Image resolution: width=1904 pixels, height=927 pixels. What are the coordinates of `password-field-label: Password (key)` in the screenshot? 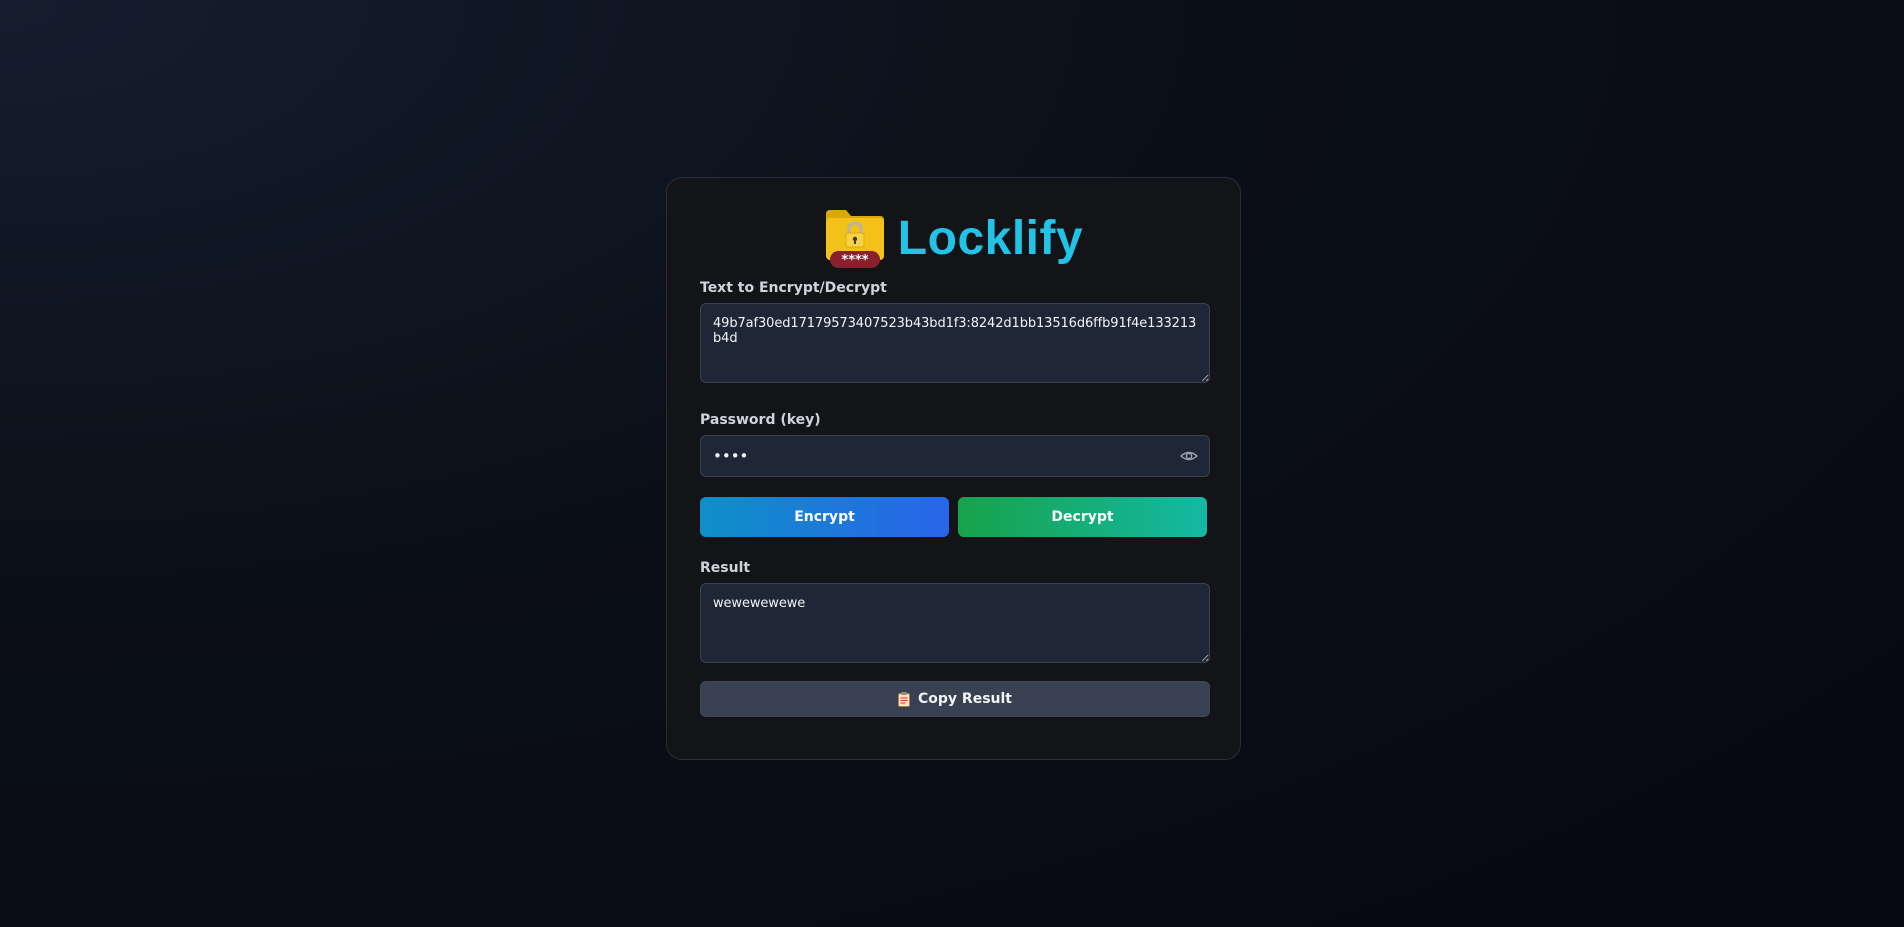 It's located at (760, 420).